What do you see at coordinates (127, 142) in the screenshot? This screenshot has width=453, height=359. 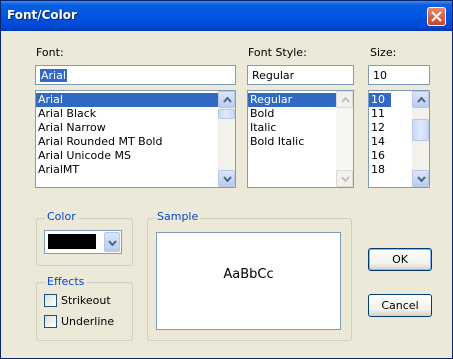 I see `list-item: Arial Rounded MT Bold` at bounding box center [127, 142].